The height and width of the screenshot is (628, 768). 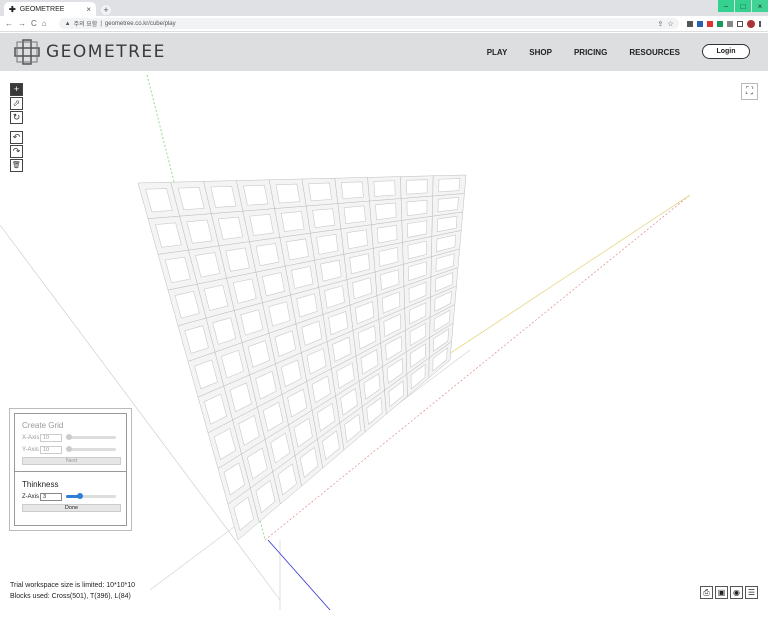 I want to click on thickness-title: Thinkness, so click(x=40, y=484).